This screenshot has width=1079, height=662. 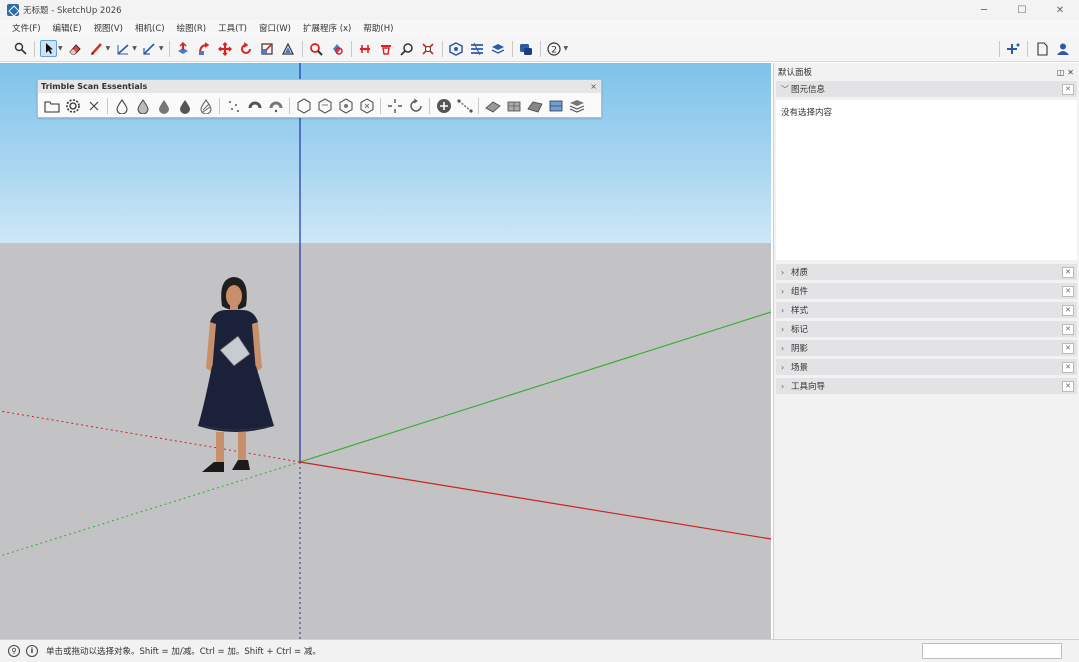 I want to click on hex-cube-3-icon, so click(x=346, y=106).